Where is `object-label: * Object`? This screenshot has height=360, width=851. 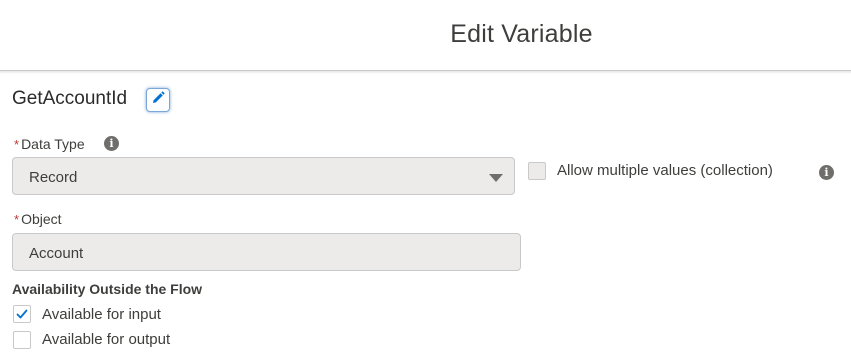 object-label: * Object is located at coordinates (38, 219).